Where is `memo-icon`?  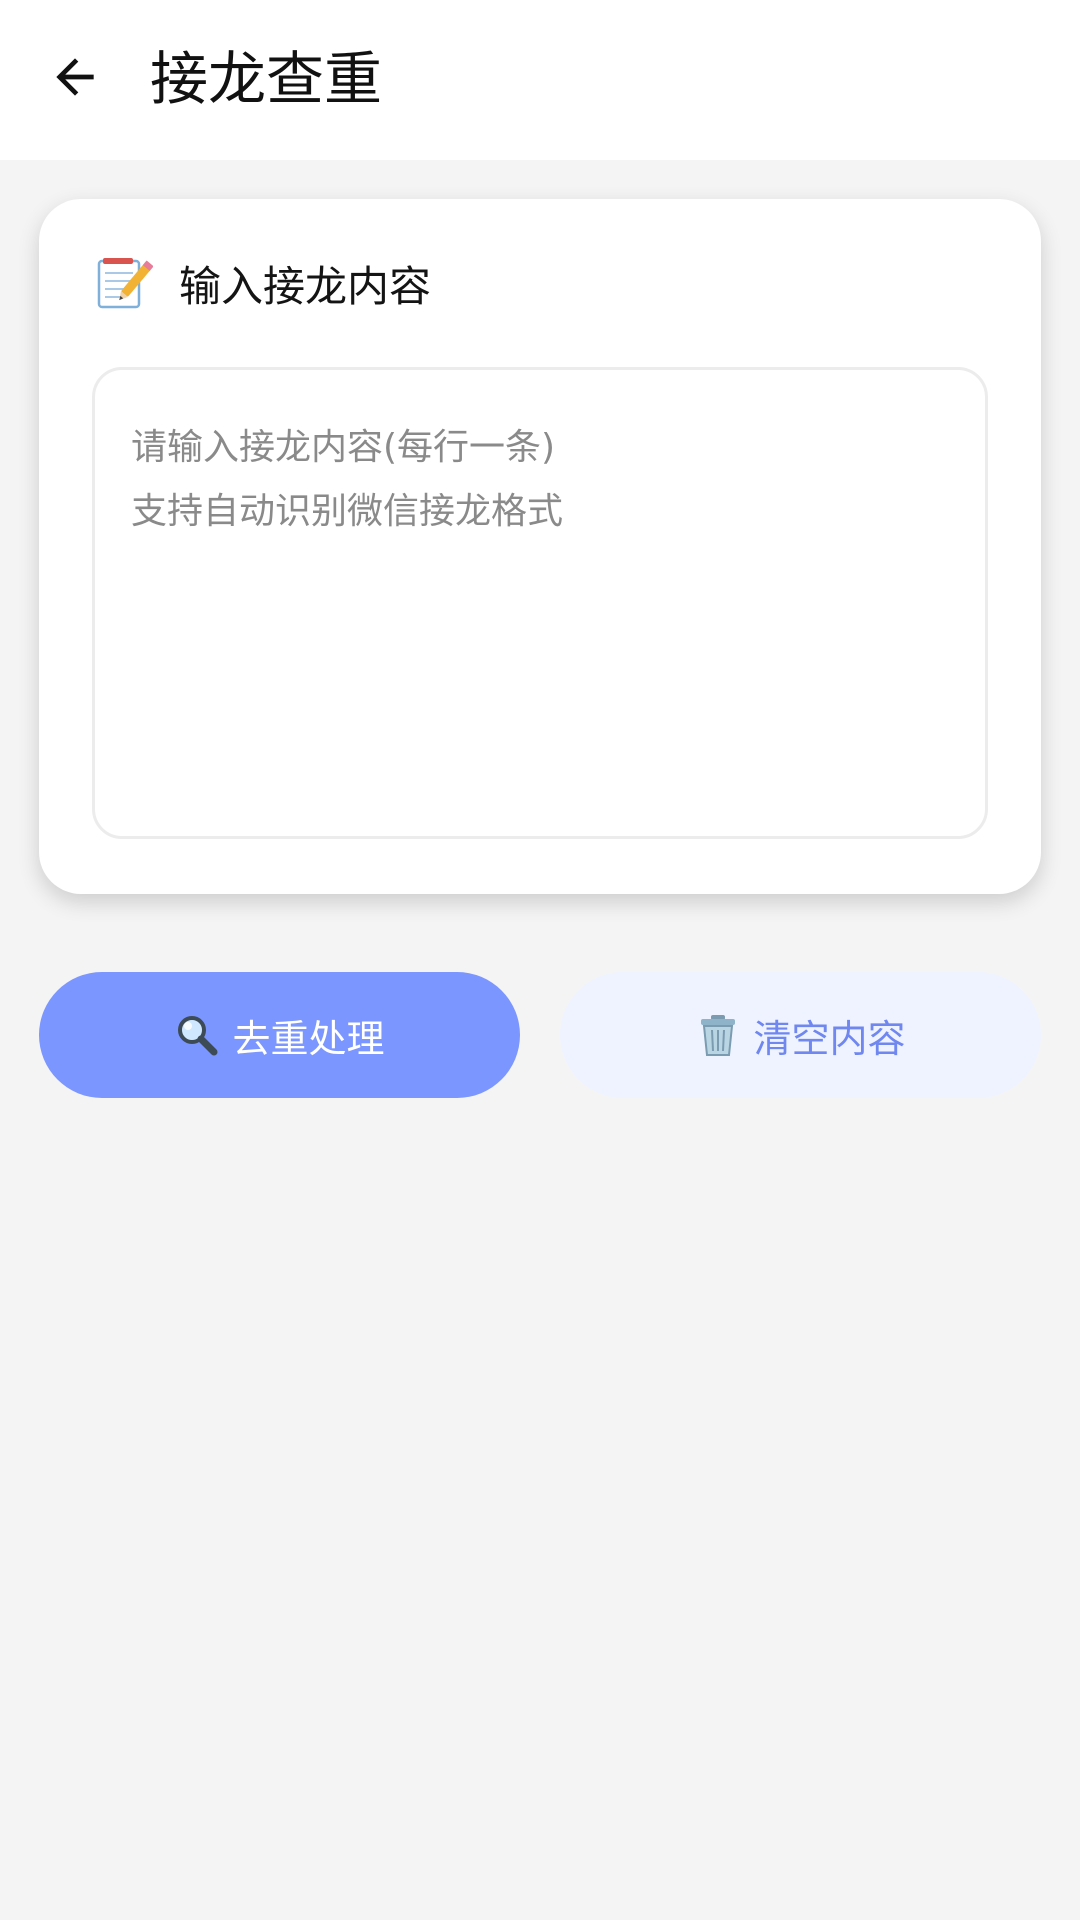 memo-icon is located at coordinates (123, 283).